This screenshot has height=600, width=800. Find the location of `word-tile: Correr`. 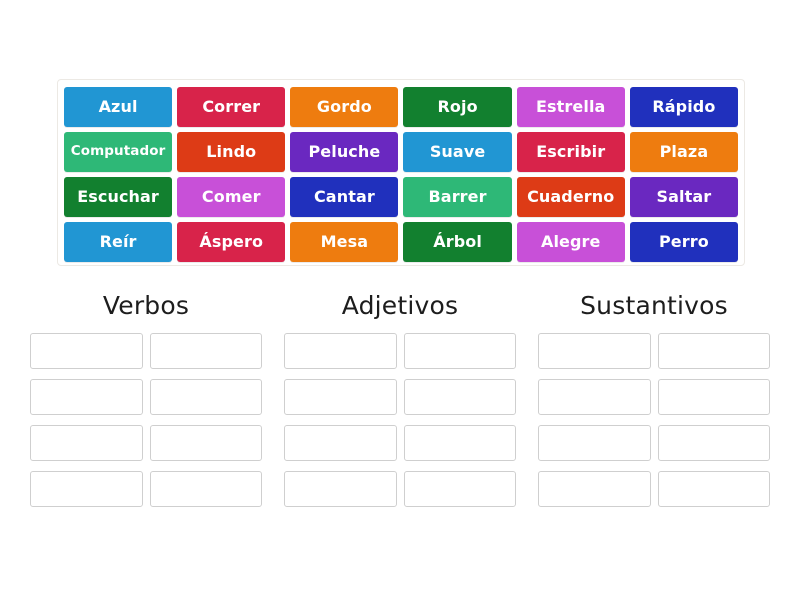

word-tile: Correr is located at coordinates (231, 107).